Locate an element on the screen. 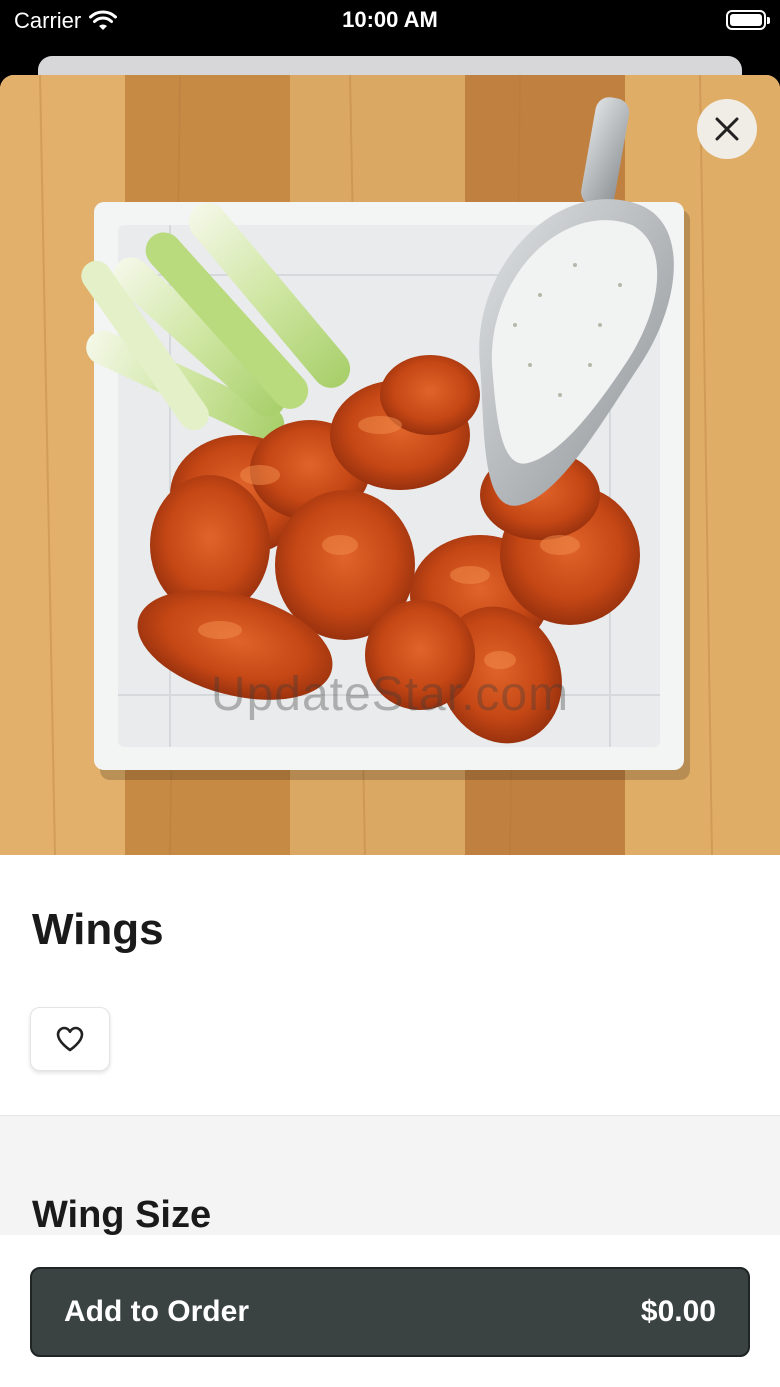 Image resolution: width=780 pixels, height=1387 pixels. footer-bar: Add to Order $0.00 is located at coordinates (390, 1311).